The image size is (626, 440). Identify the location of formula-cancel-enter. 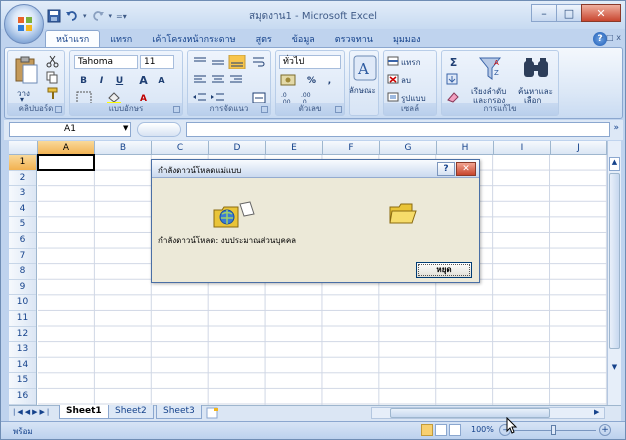
(159, 129).